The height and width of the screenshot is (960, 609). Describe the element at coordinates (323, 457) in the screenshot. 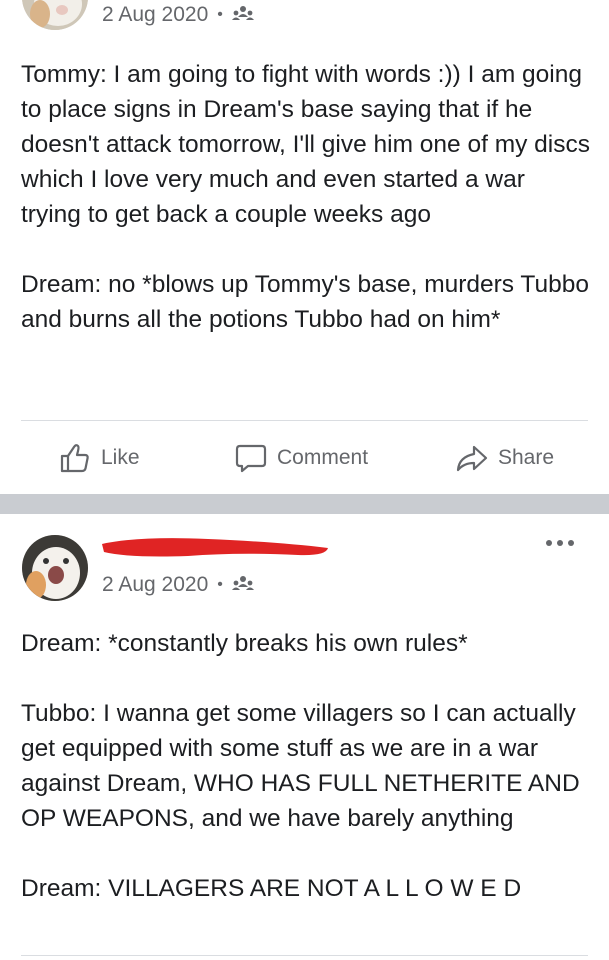

I see `comment-label: Comment` at that location.